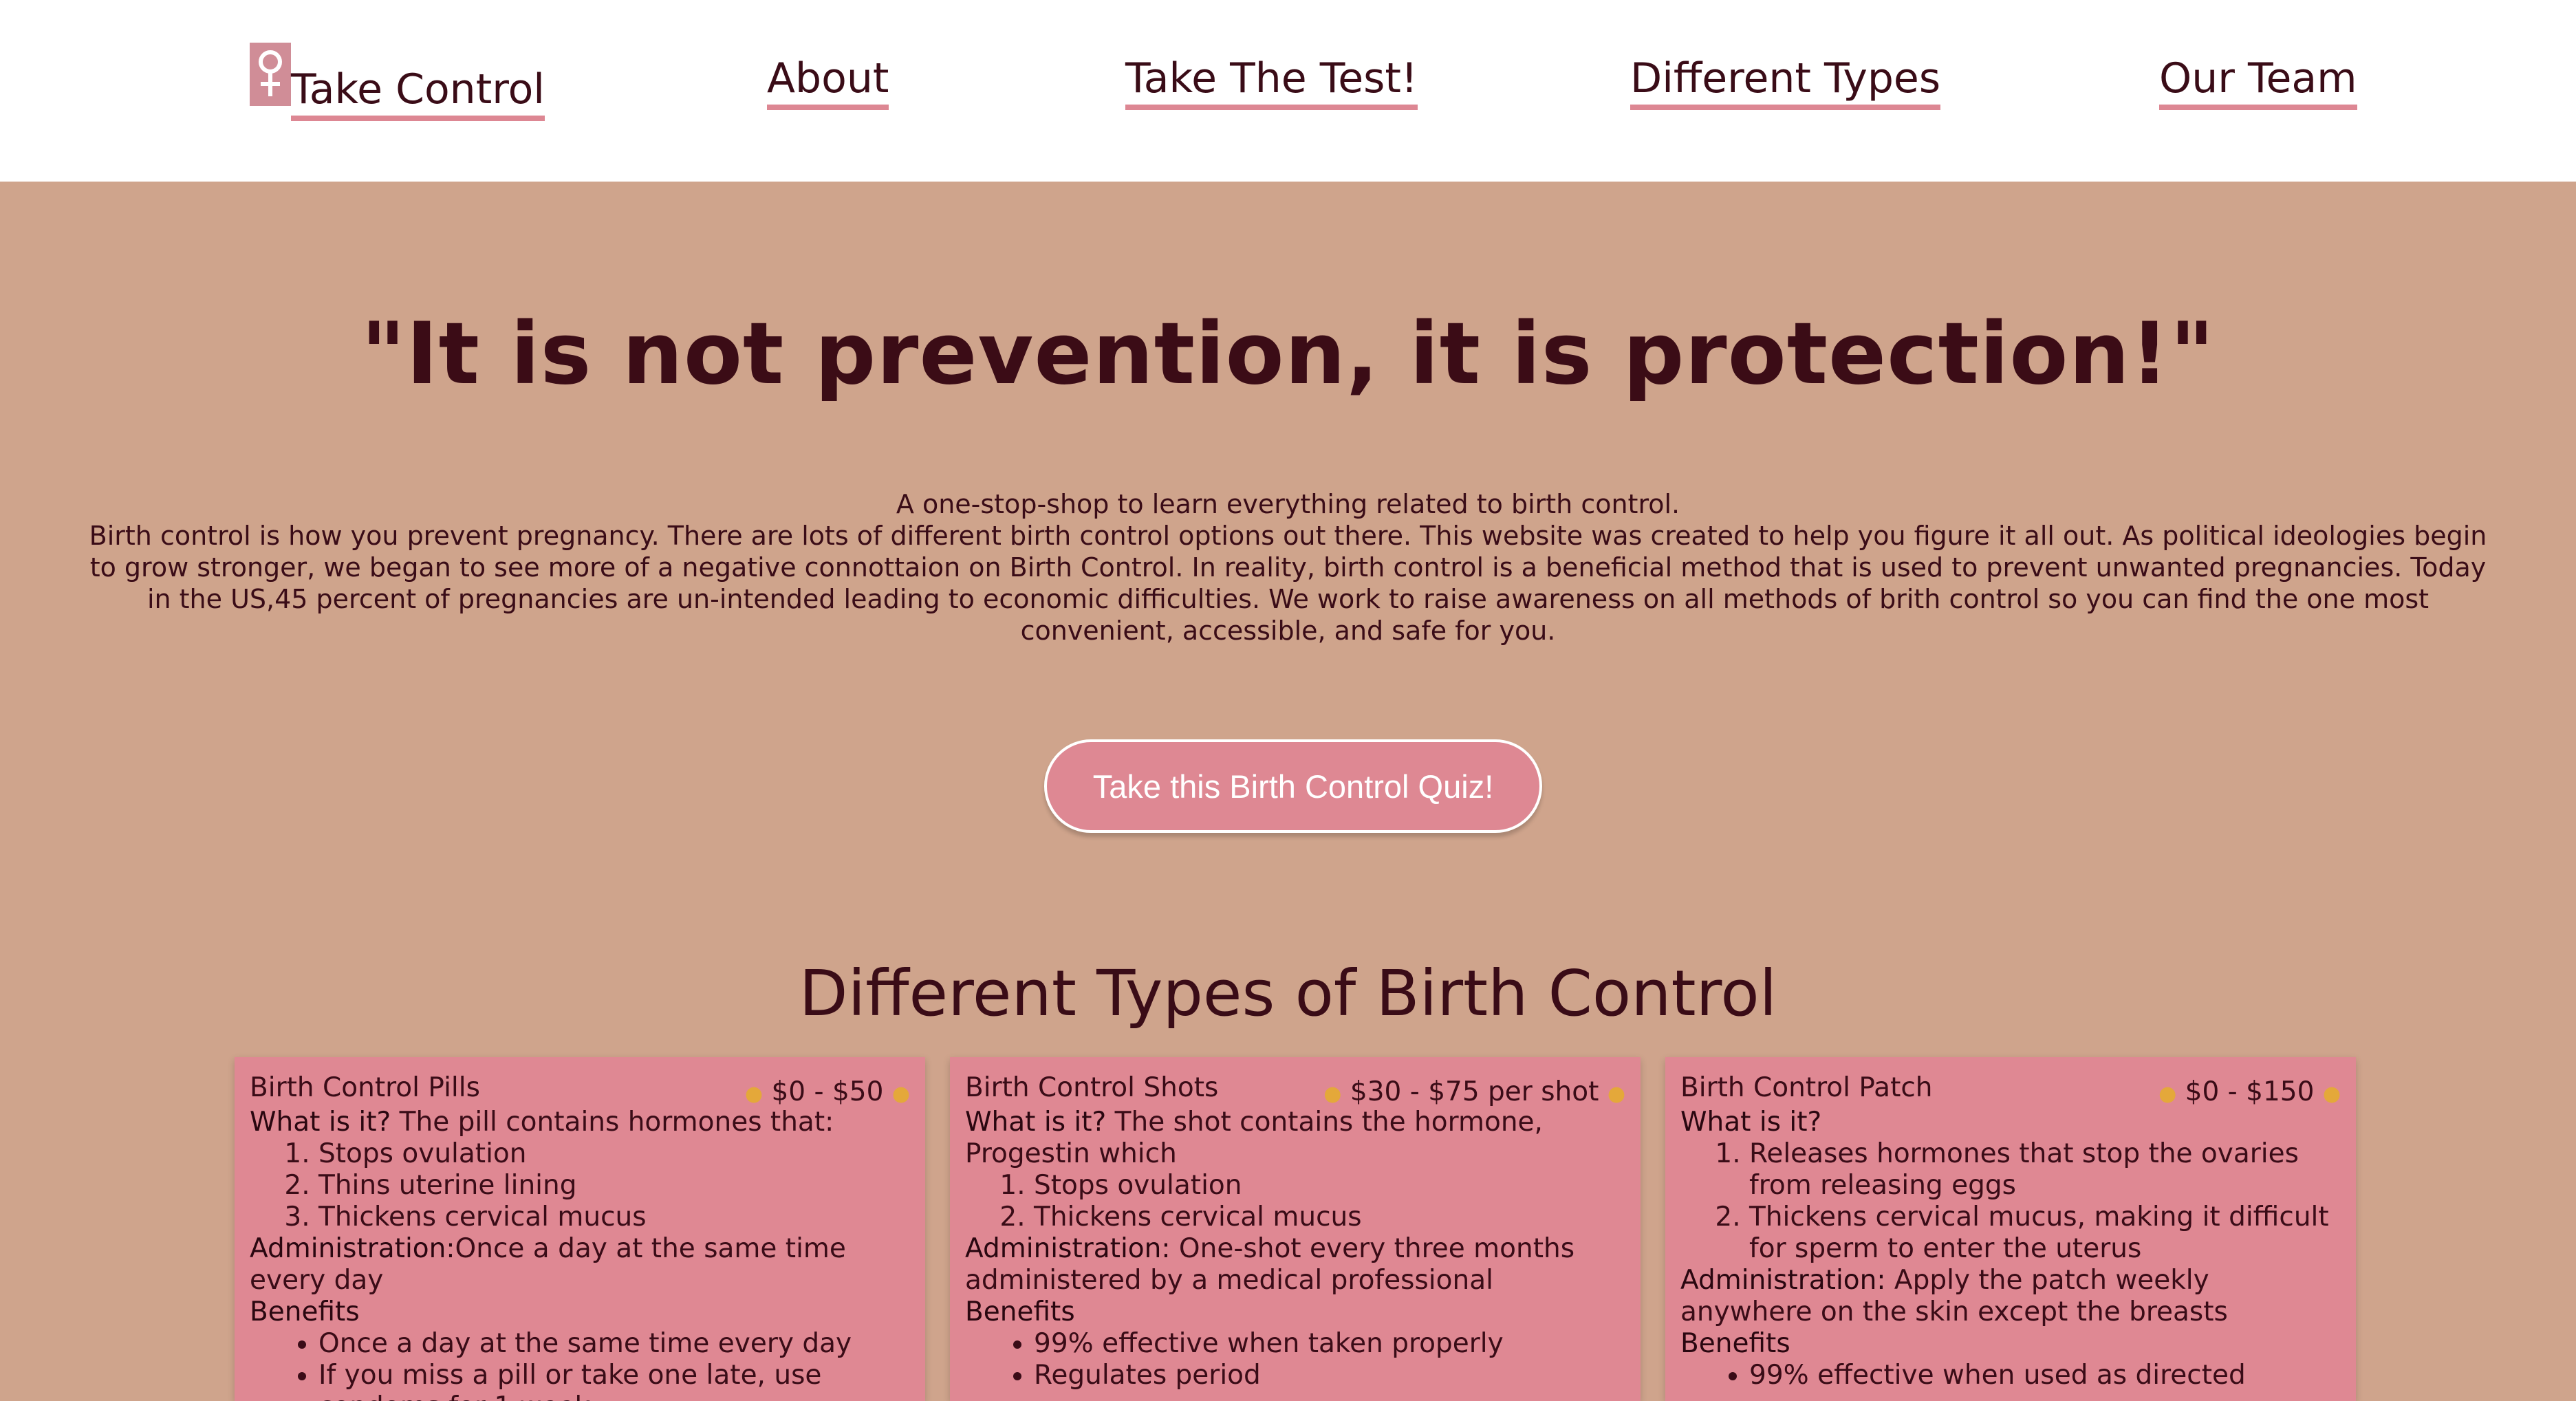 The width and height of the screenshot is (2576, 1401). I want to click on price-tag: ● $0 - $50 ●, so click(828, 1093).